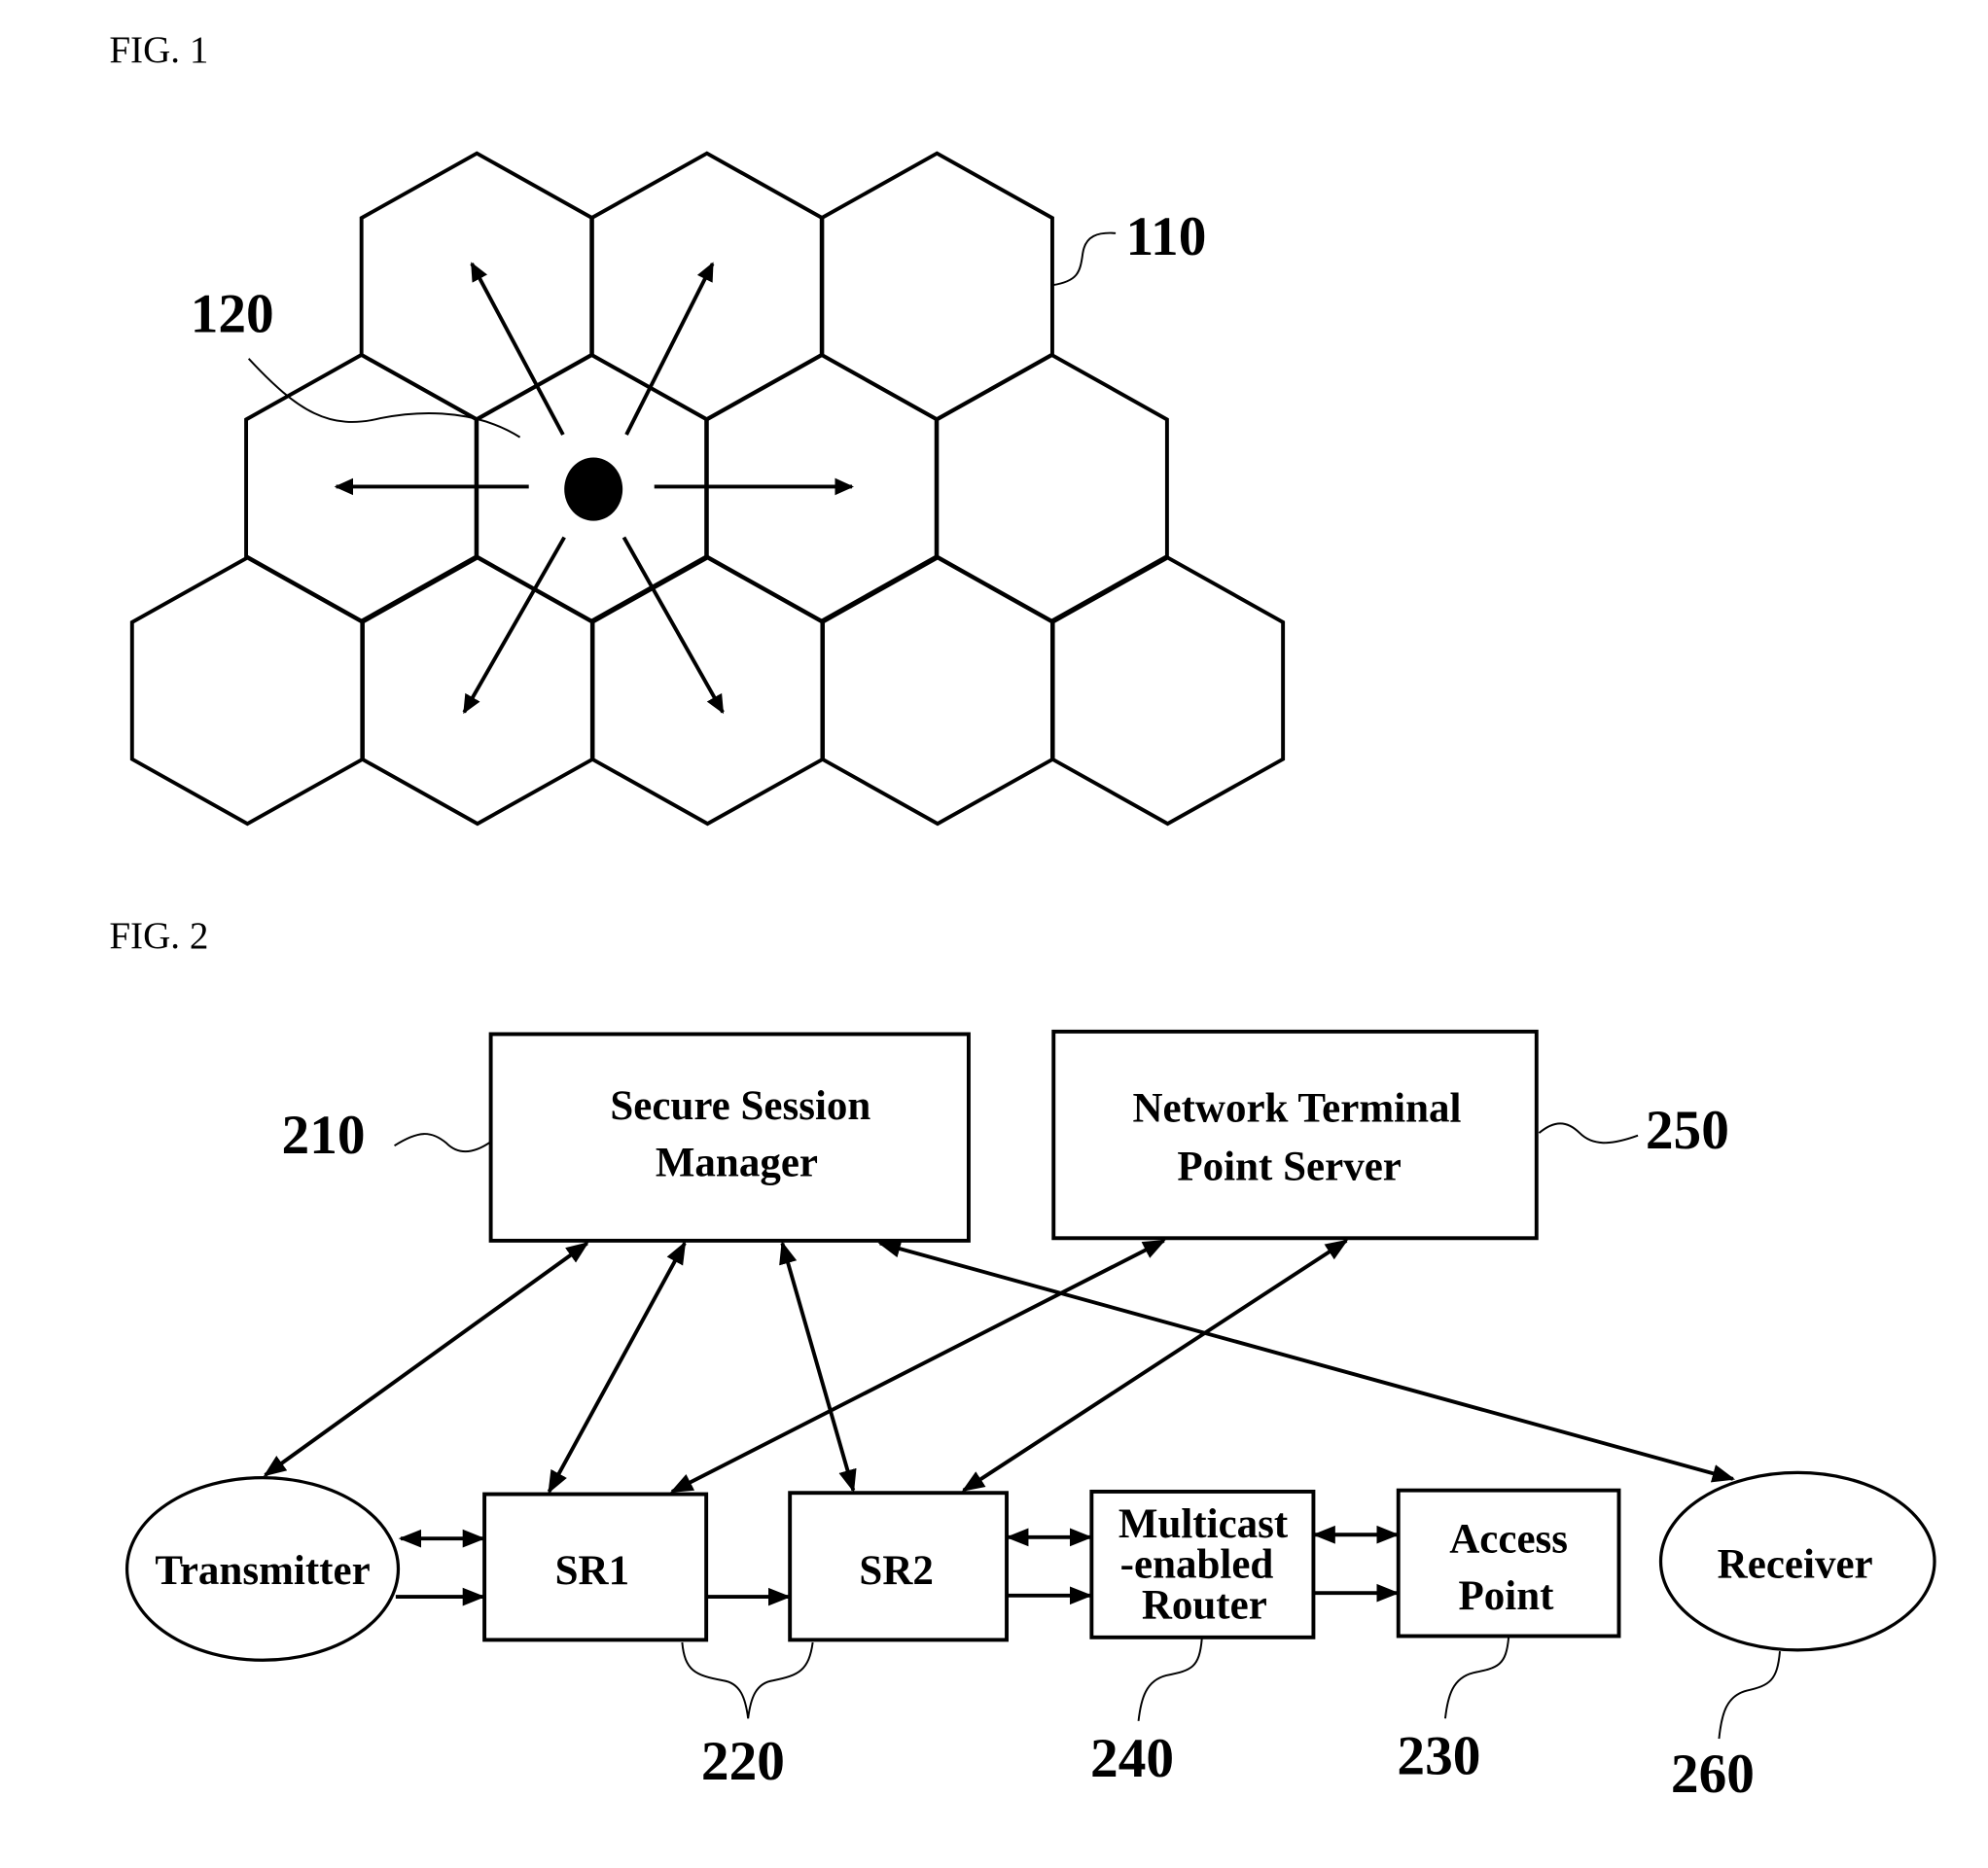 Image resolution: width=1988 pixels, height=1868 pixels. What do you see at coordinates (1588, 1134) in the screenshot?
I see `ref-250-leader` at bounding box center [1588, 1134].